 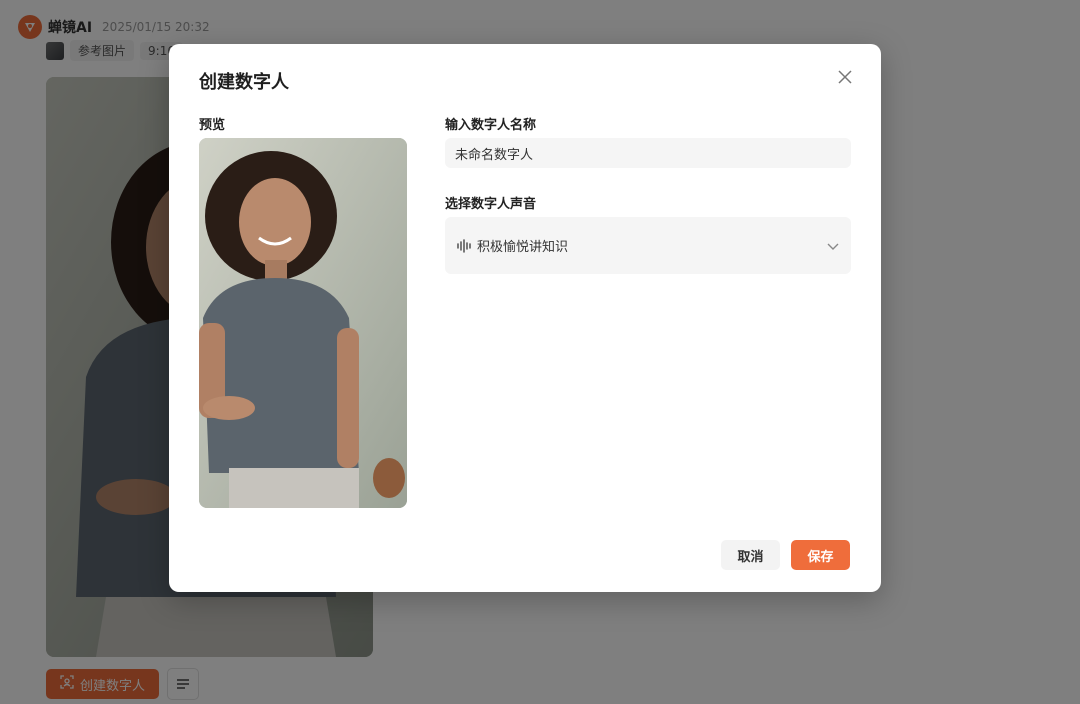 What do you see at coordinates (750, 555) in the screenshot?
I see `cancel-button: 取消` at bounding box center [750, 555].